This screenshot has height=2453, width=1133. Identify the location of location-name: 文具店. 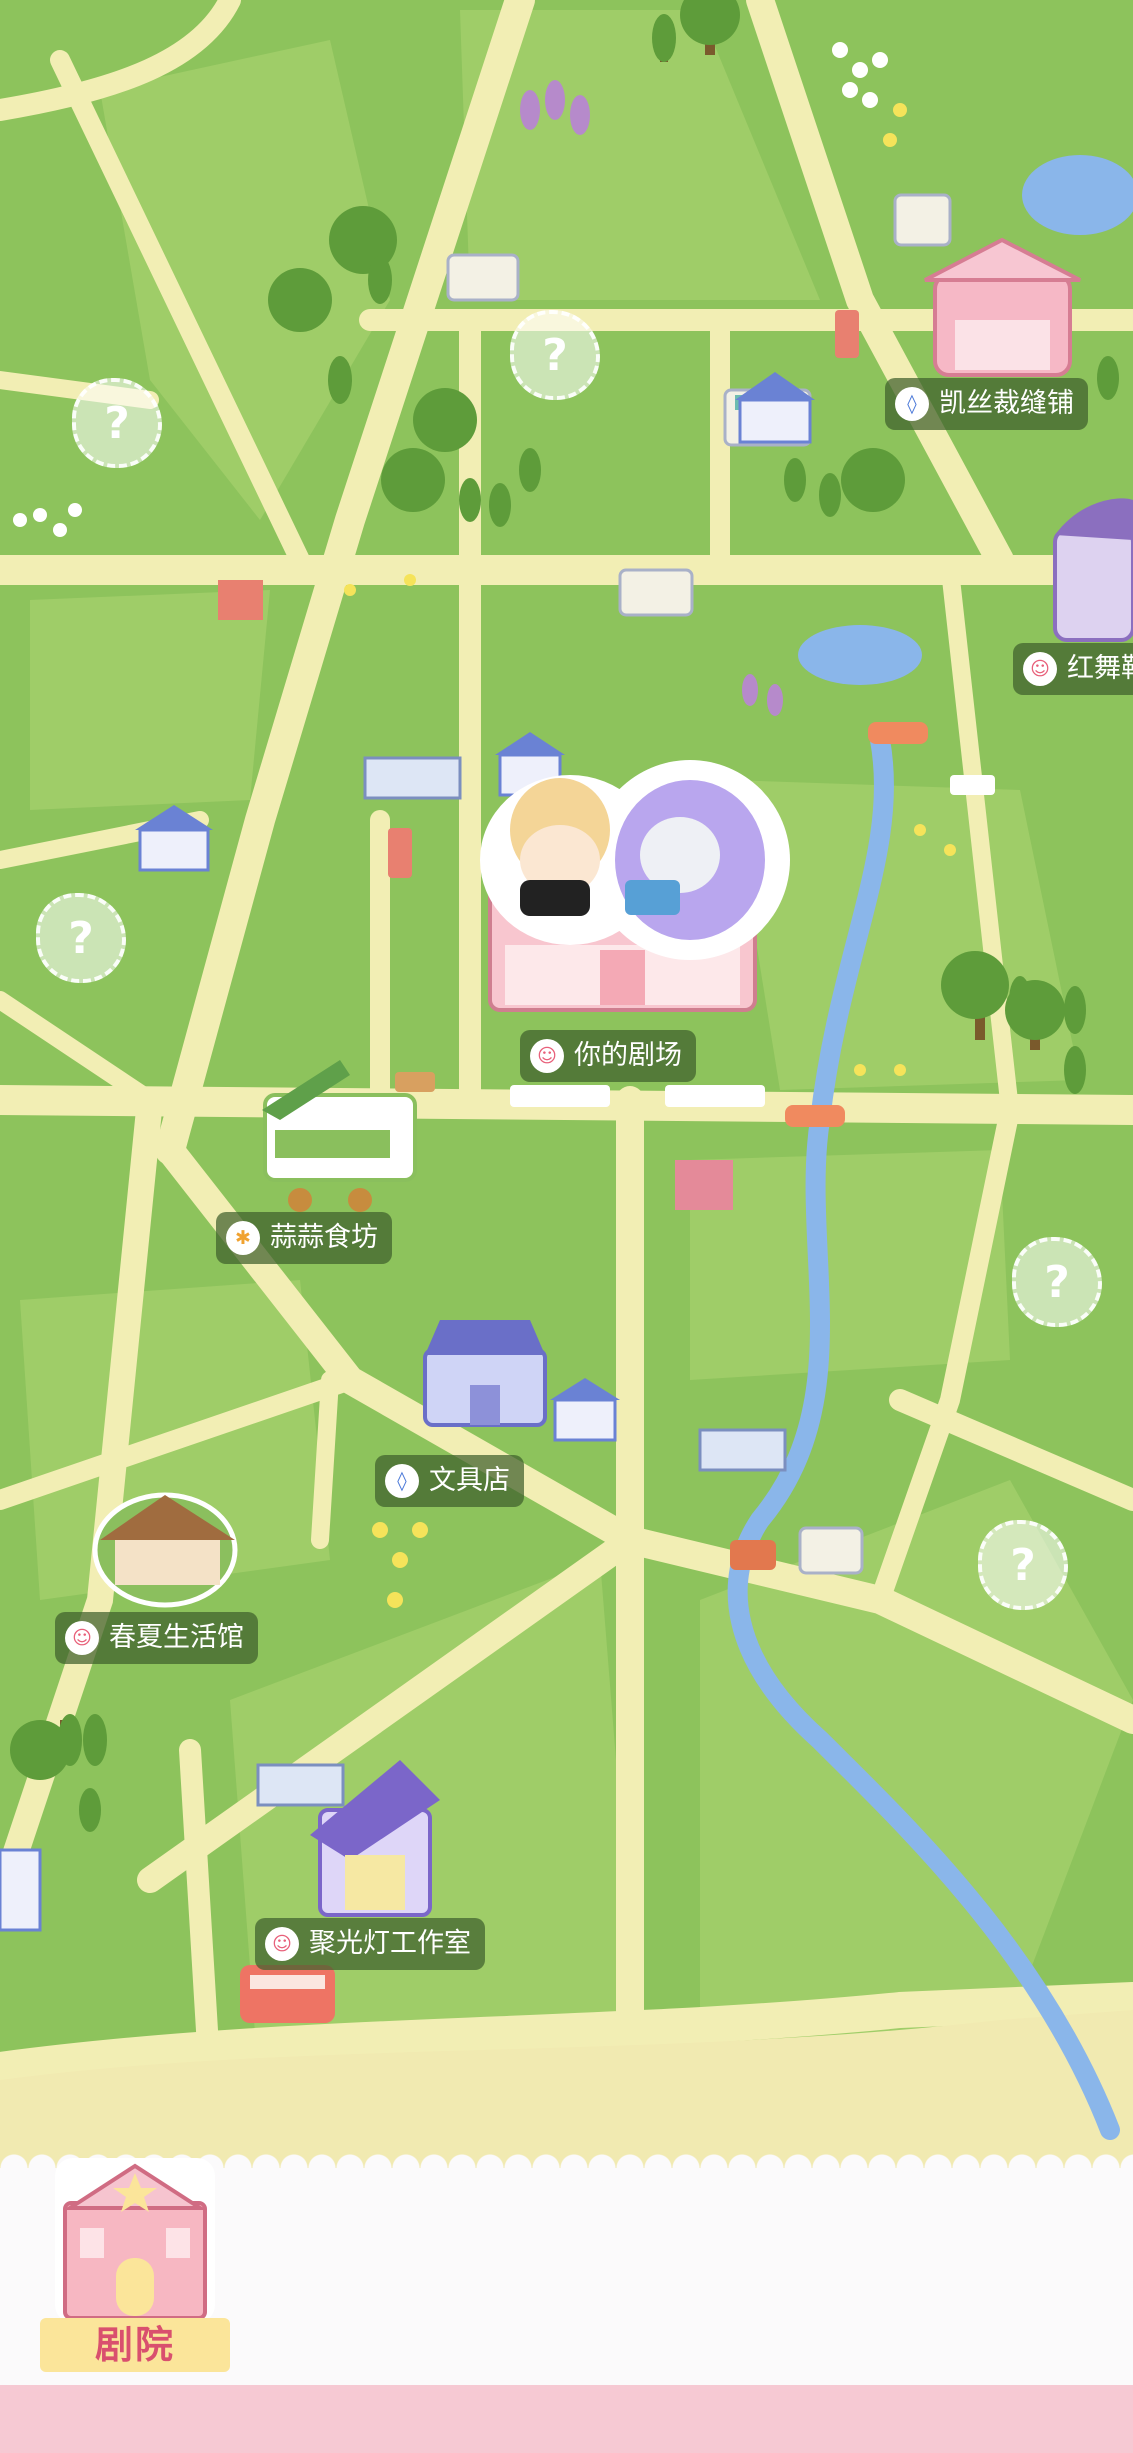
(469, 1480).